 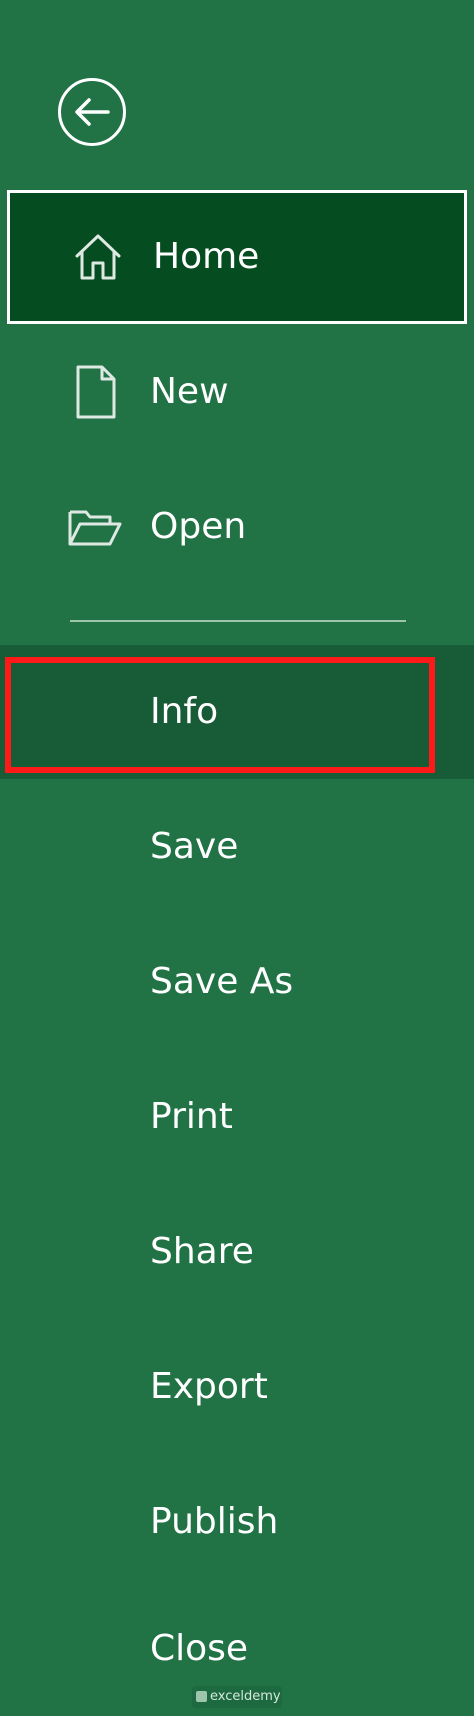 I want to click on back-button, so click(x=92, y=112).